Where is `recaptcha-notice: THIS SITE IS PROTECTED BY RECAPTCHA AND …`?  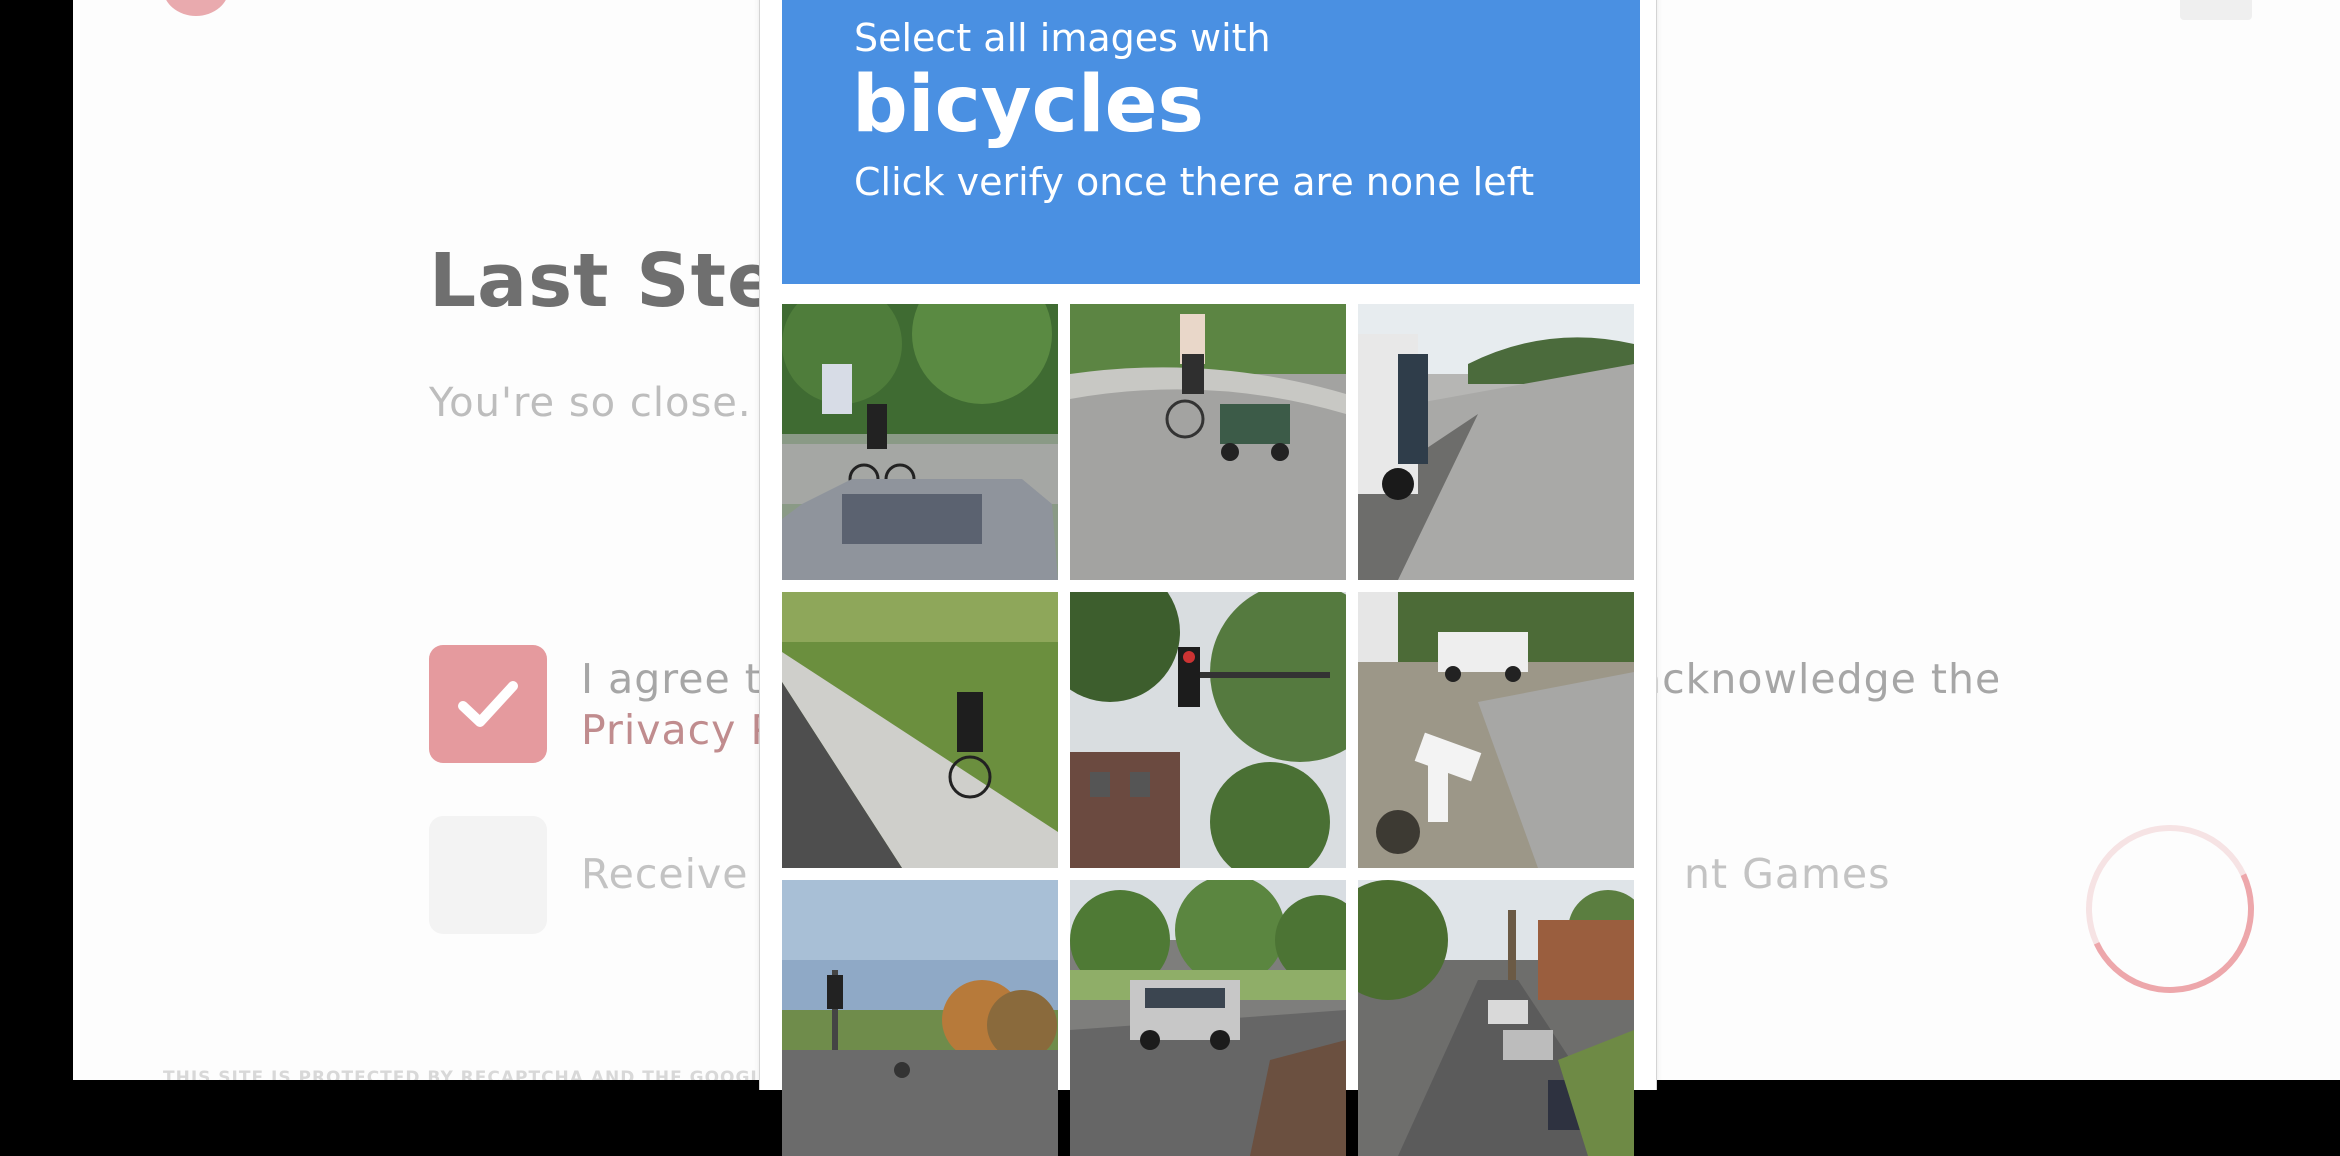
recaptcha-notice: THIS SITE IS PROTECTED BY RECAPTCHA AND … is located at coordinates (469, 1074).